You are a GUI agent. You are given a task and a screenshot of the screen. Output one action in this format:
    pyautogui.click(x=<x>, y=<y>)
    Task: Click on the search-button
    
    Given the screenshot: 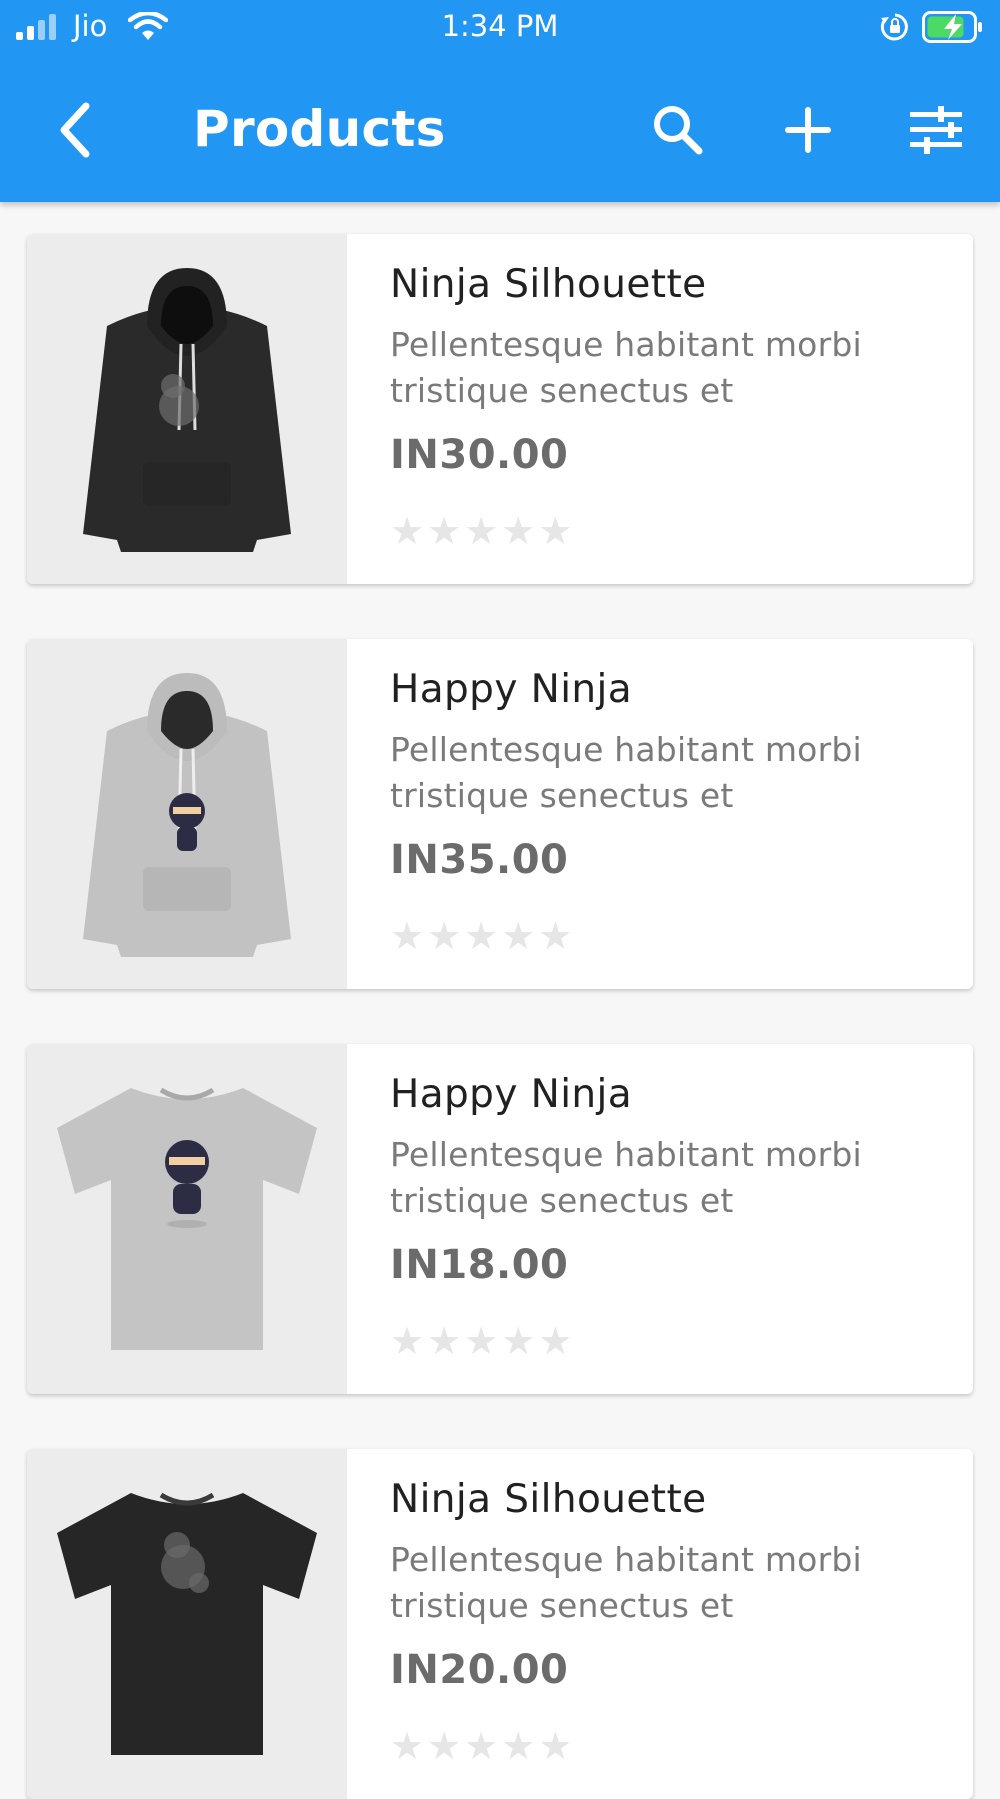 What is the action you would take?
    pyautogui.click(x=678, y=130)
    